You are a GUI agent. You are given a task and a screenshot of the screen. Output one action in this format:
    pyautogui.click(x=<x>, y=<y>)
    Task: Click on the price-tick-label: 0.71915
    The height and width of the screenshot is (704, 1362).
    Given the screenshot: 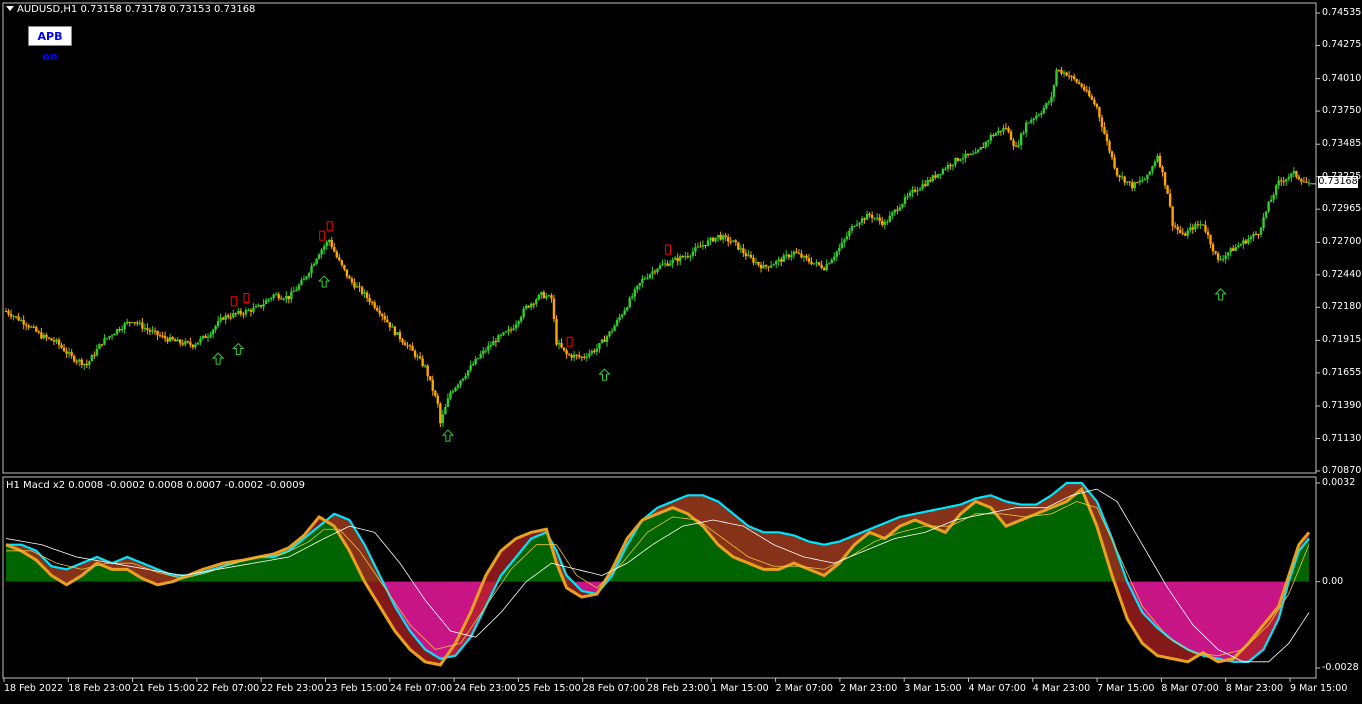 What is the action you would take?
    pyautogui.click(x=1342, y=340)
    